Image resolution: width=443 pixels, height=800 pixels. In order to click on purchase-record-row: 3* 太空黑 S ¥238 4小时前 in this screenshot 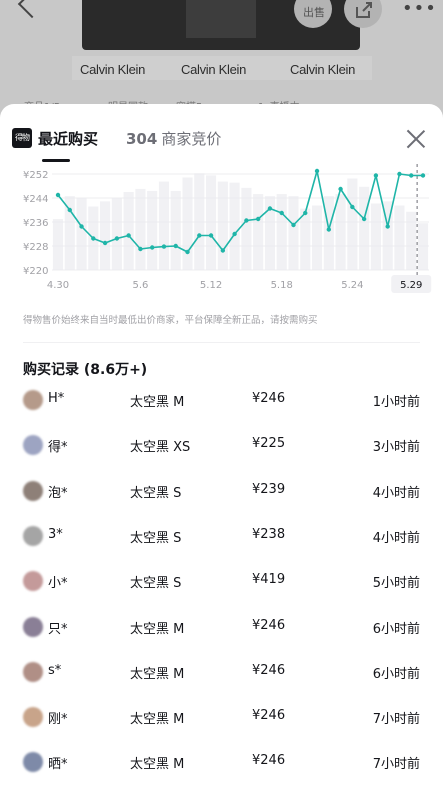, I will do `click(221, 535)`.